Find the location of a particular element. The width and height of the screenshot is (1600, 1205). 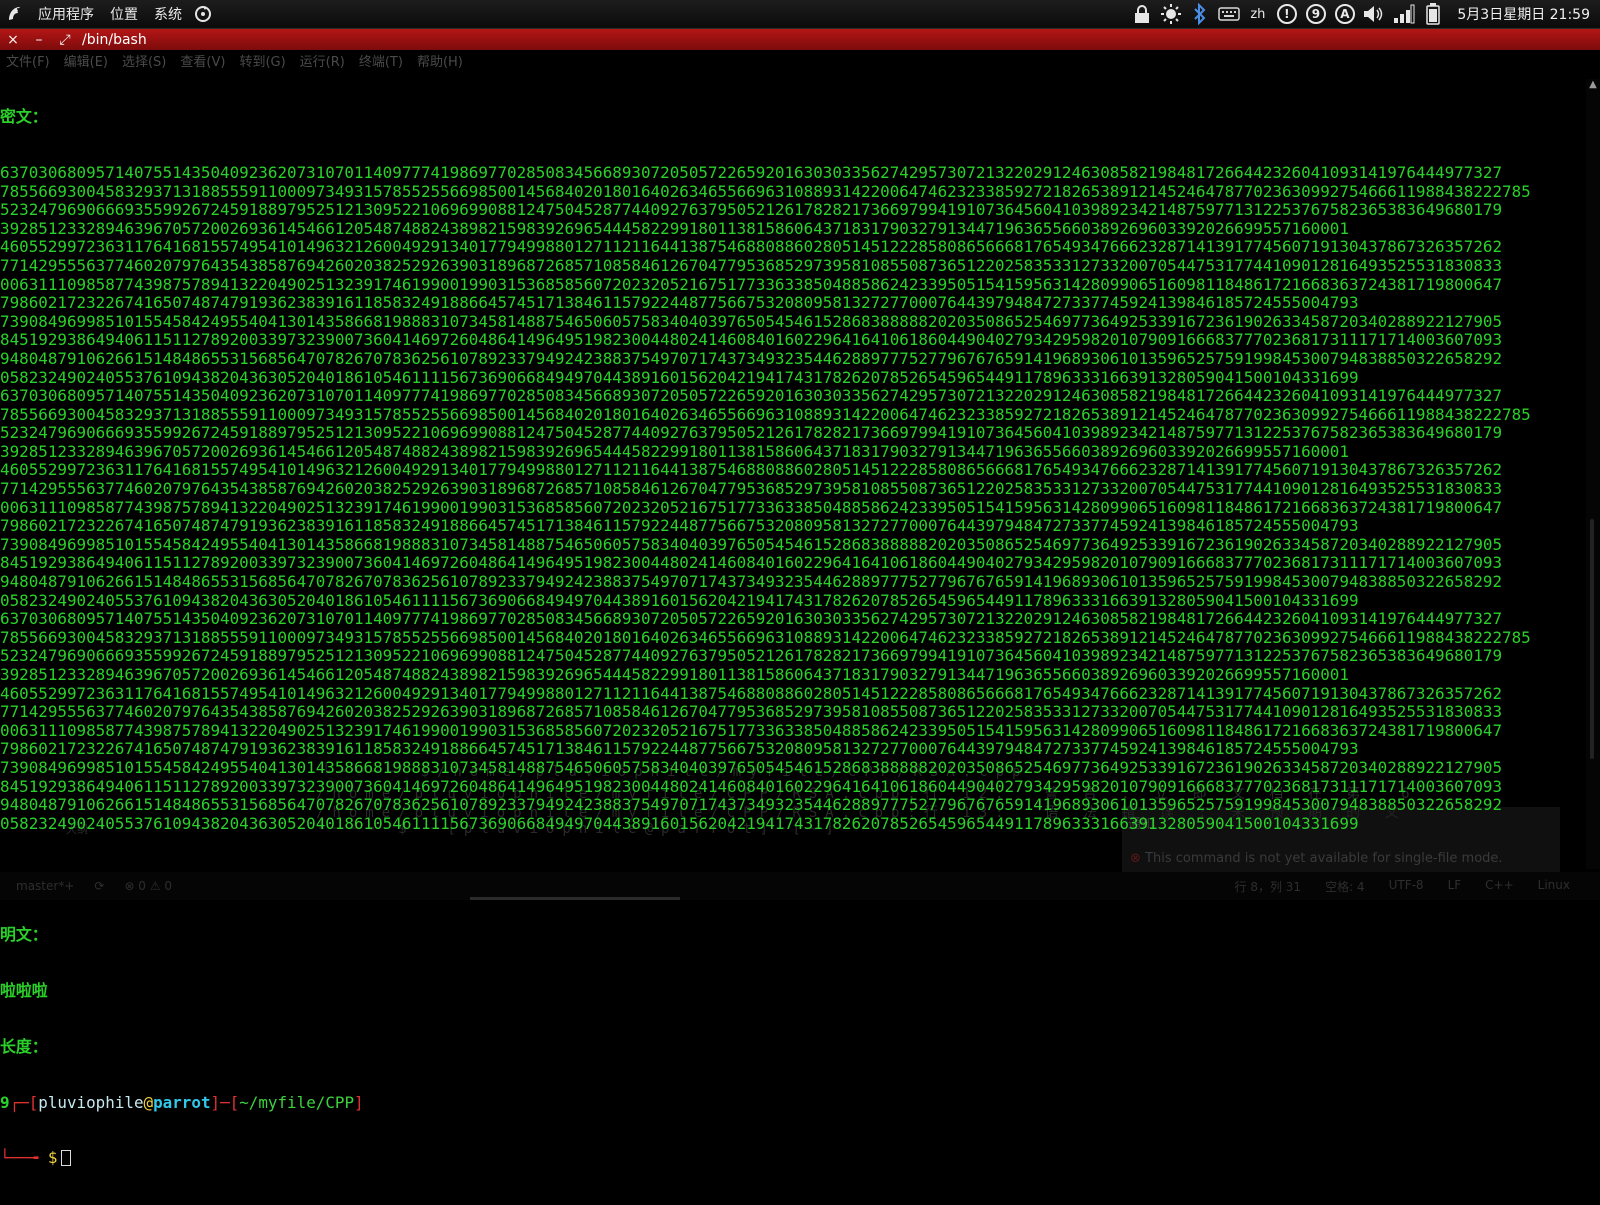

menu-system: 系统 is located at coordinates (168, 14).